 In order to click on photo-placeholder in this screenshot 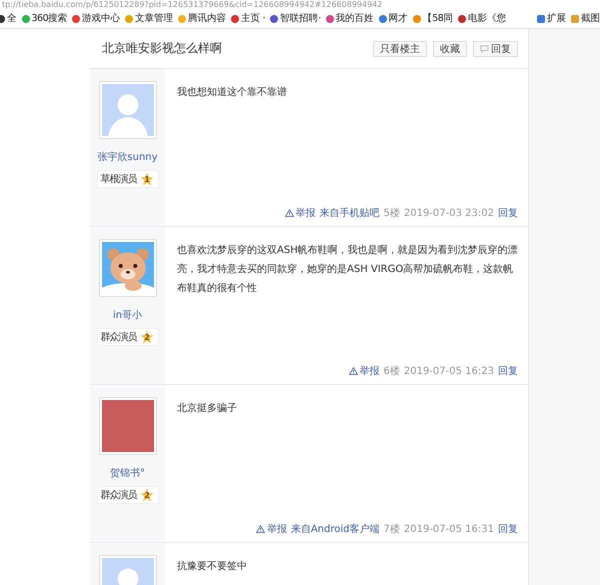, I will do `click(128, 426)`.